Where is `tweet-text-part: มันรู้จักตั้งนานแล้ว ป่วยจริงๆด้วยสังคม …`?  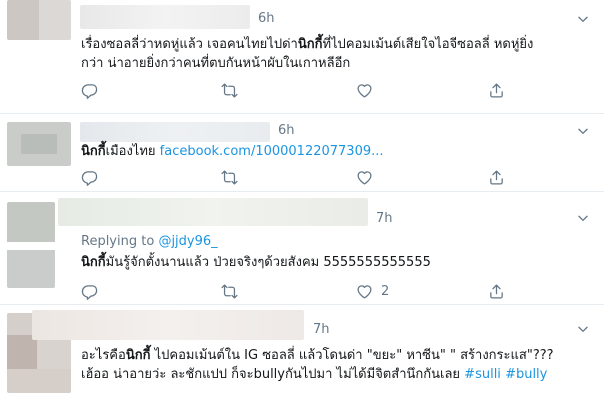 tweet-text-part: มันรู้จักตั้งนานแล้ว ป่วยจริงๆด้วยสังคม … is located at coordinates (268, 262).